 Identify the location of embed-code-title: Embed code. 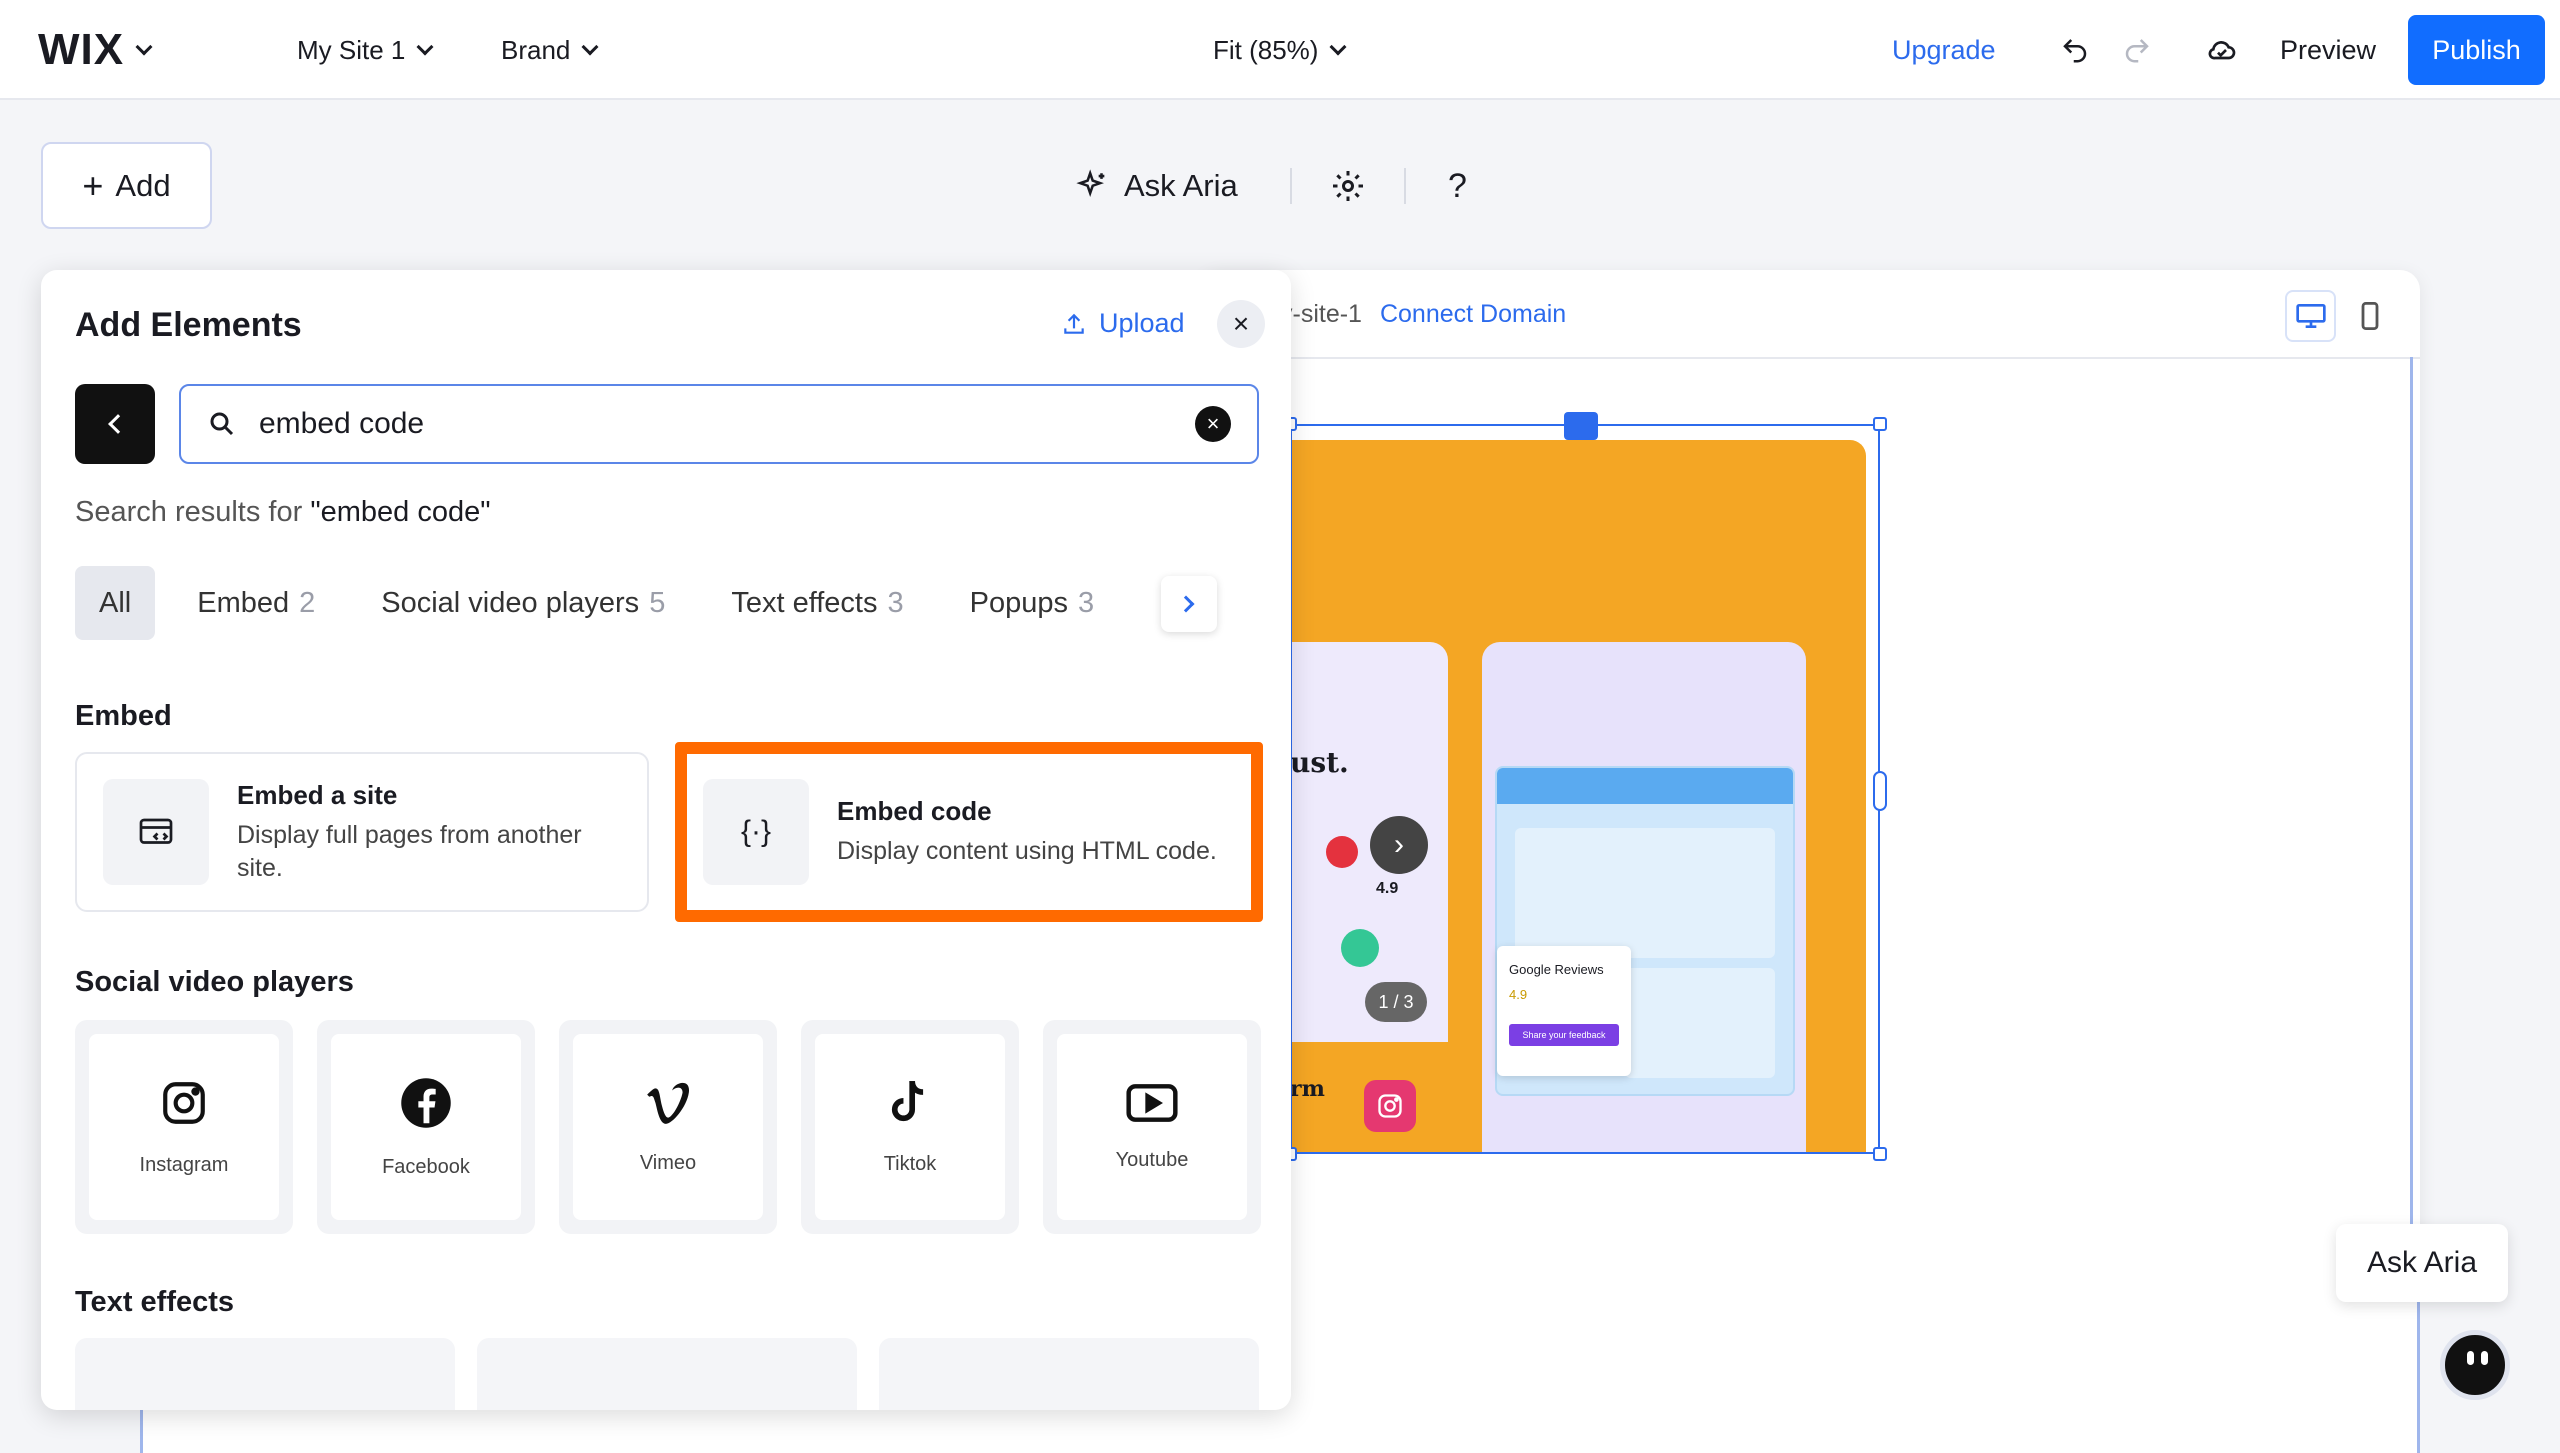
(914, 811).